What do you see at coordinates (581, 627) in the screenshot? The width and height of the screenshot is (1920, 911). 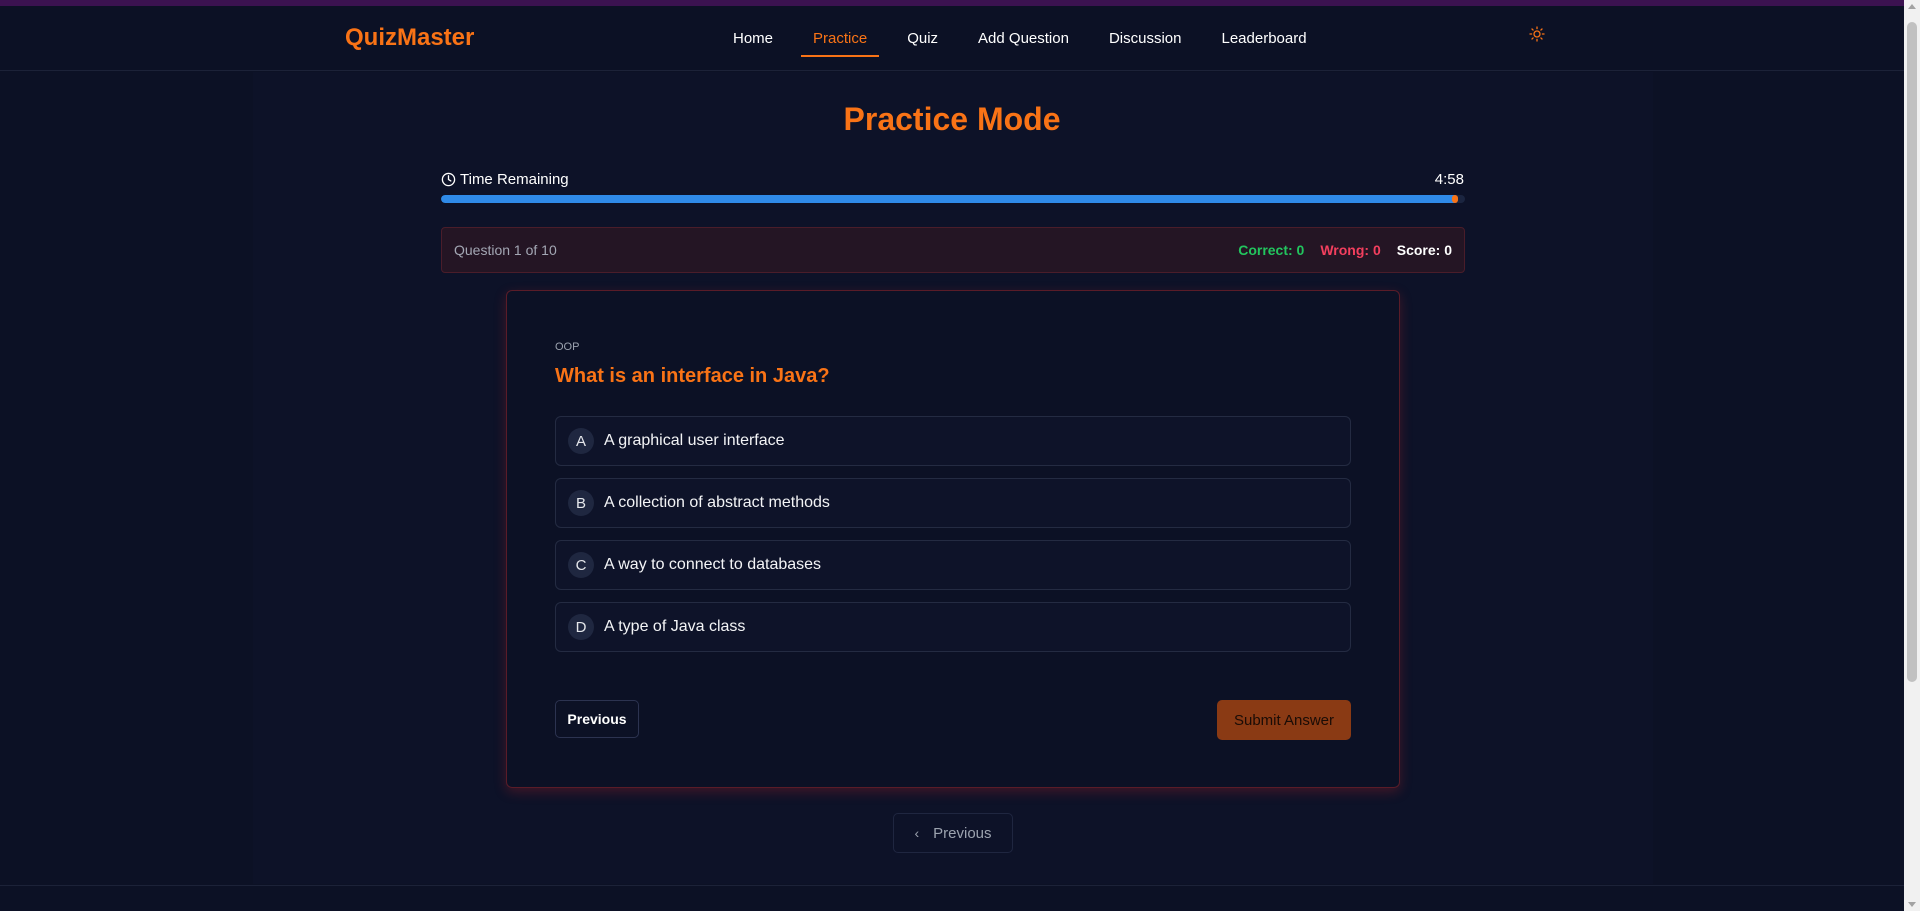 I see `option-letter: D` at bounding box center [581, 627].